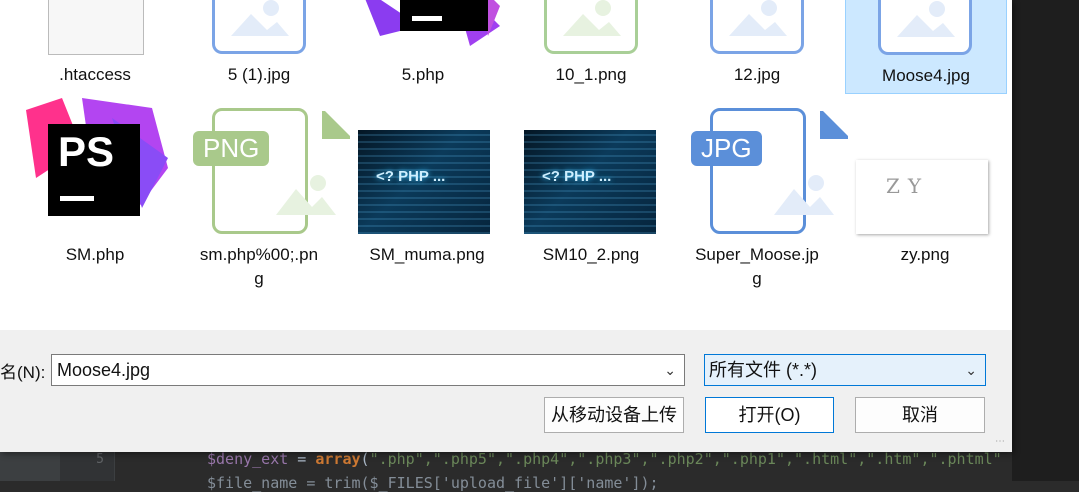 The height and width of the screenshot is (492, 1079). Describe the element at coordinates (920, 415) in the screenshot. I see `cancel-button: 取消` at that location.